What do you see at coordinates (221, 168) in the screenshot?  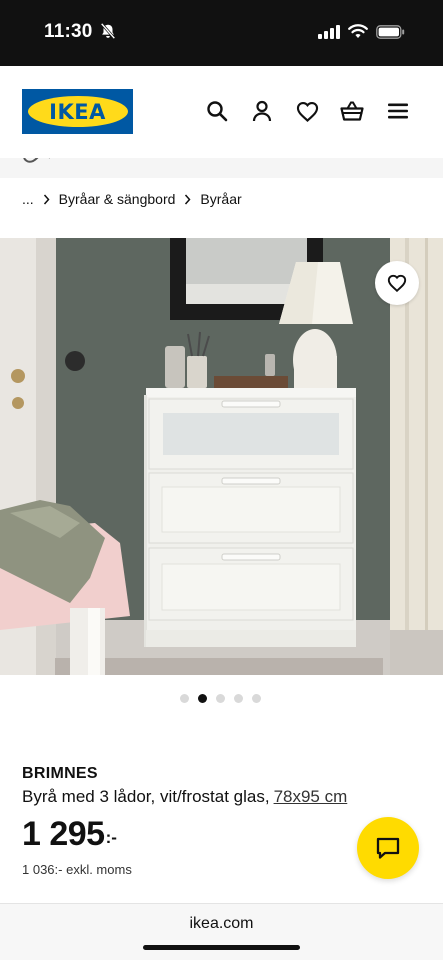 I see `subnav-strip` at bounding box center [221, 168].